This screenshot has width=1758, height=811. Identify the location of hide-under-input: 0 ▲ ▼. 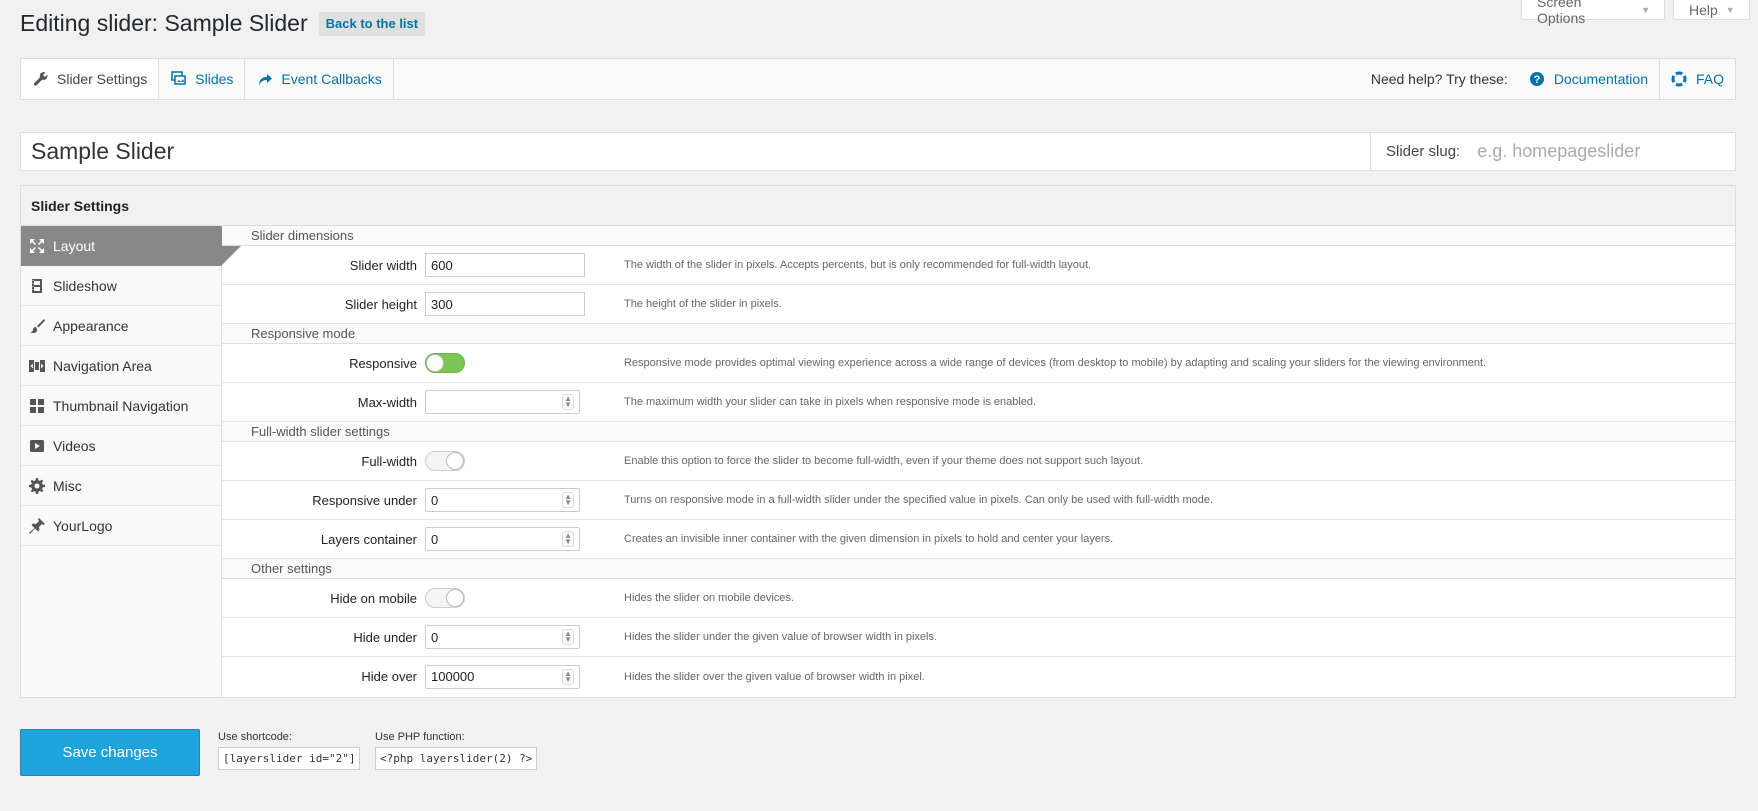
(502, 637).